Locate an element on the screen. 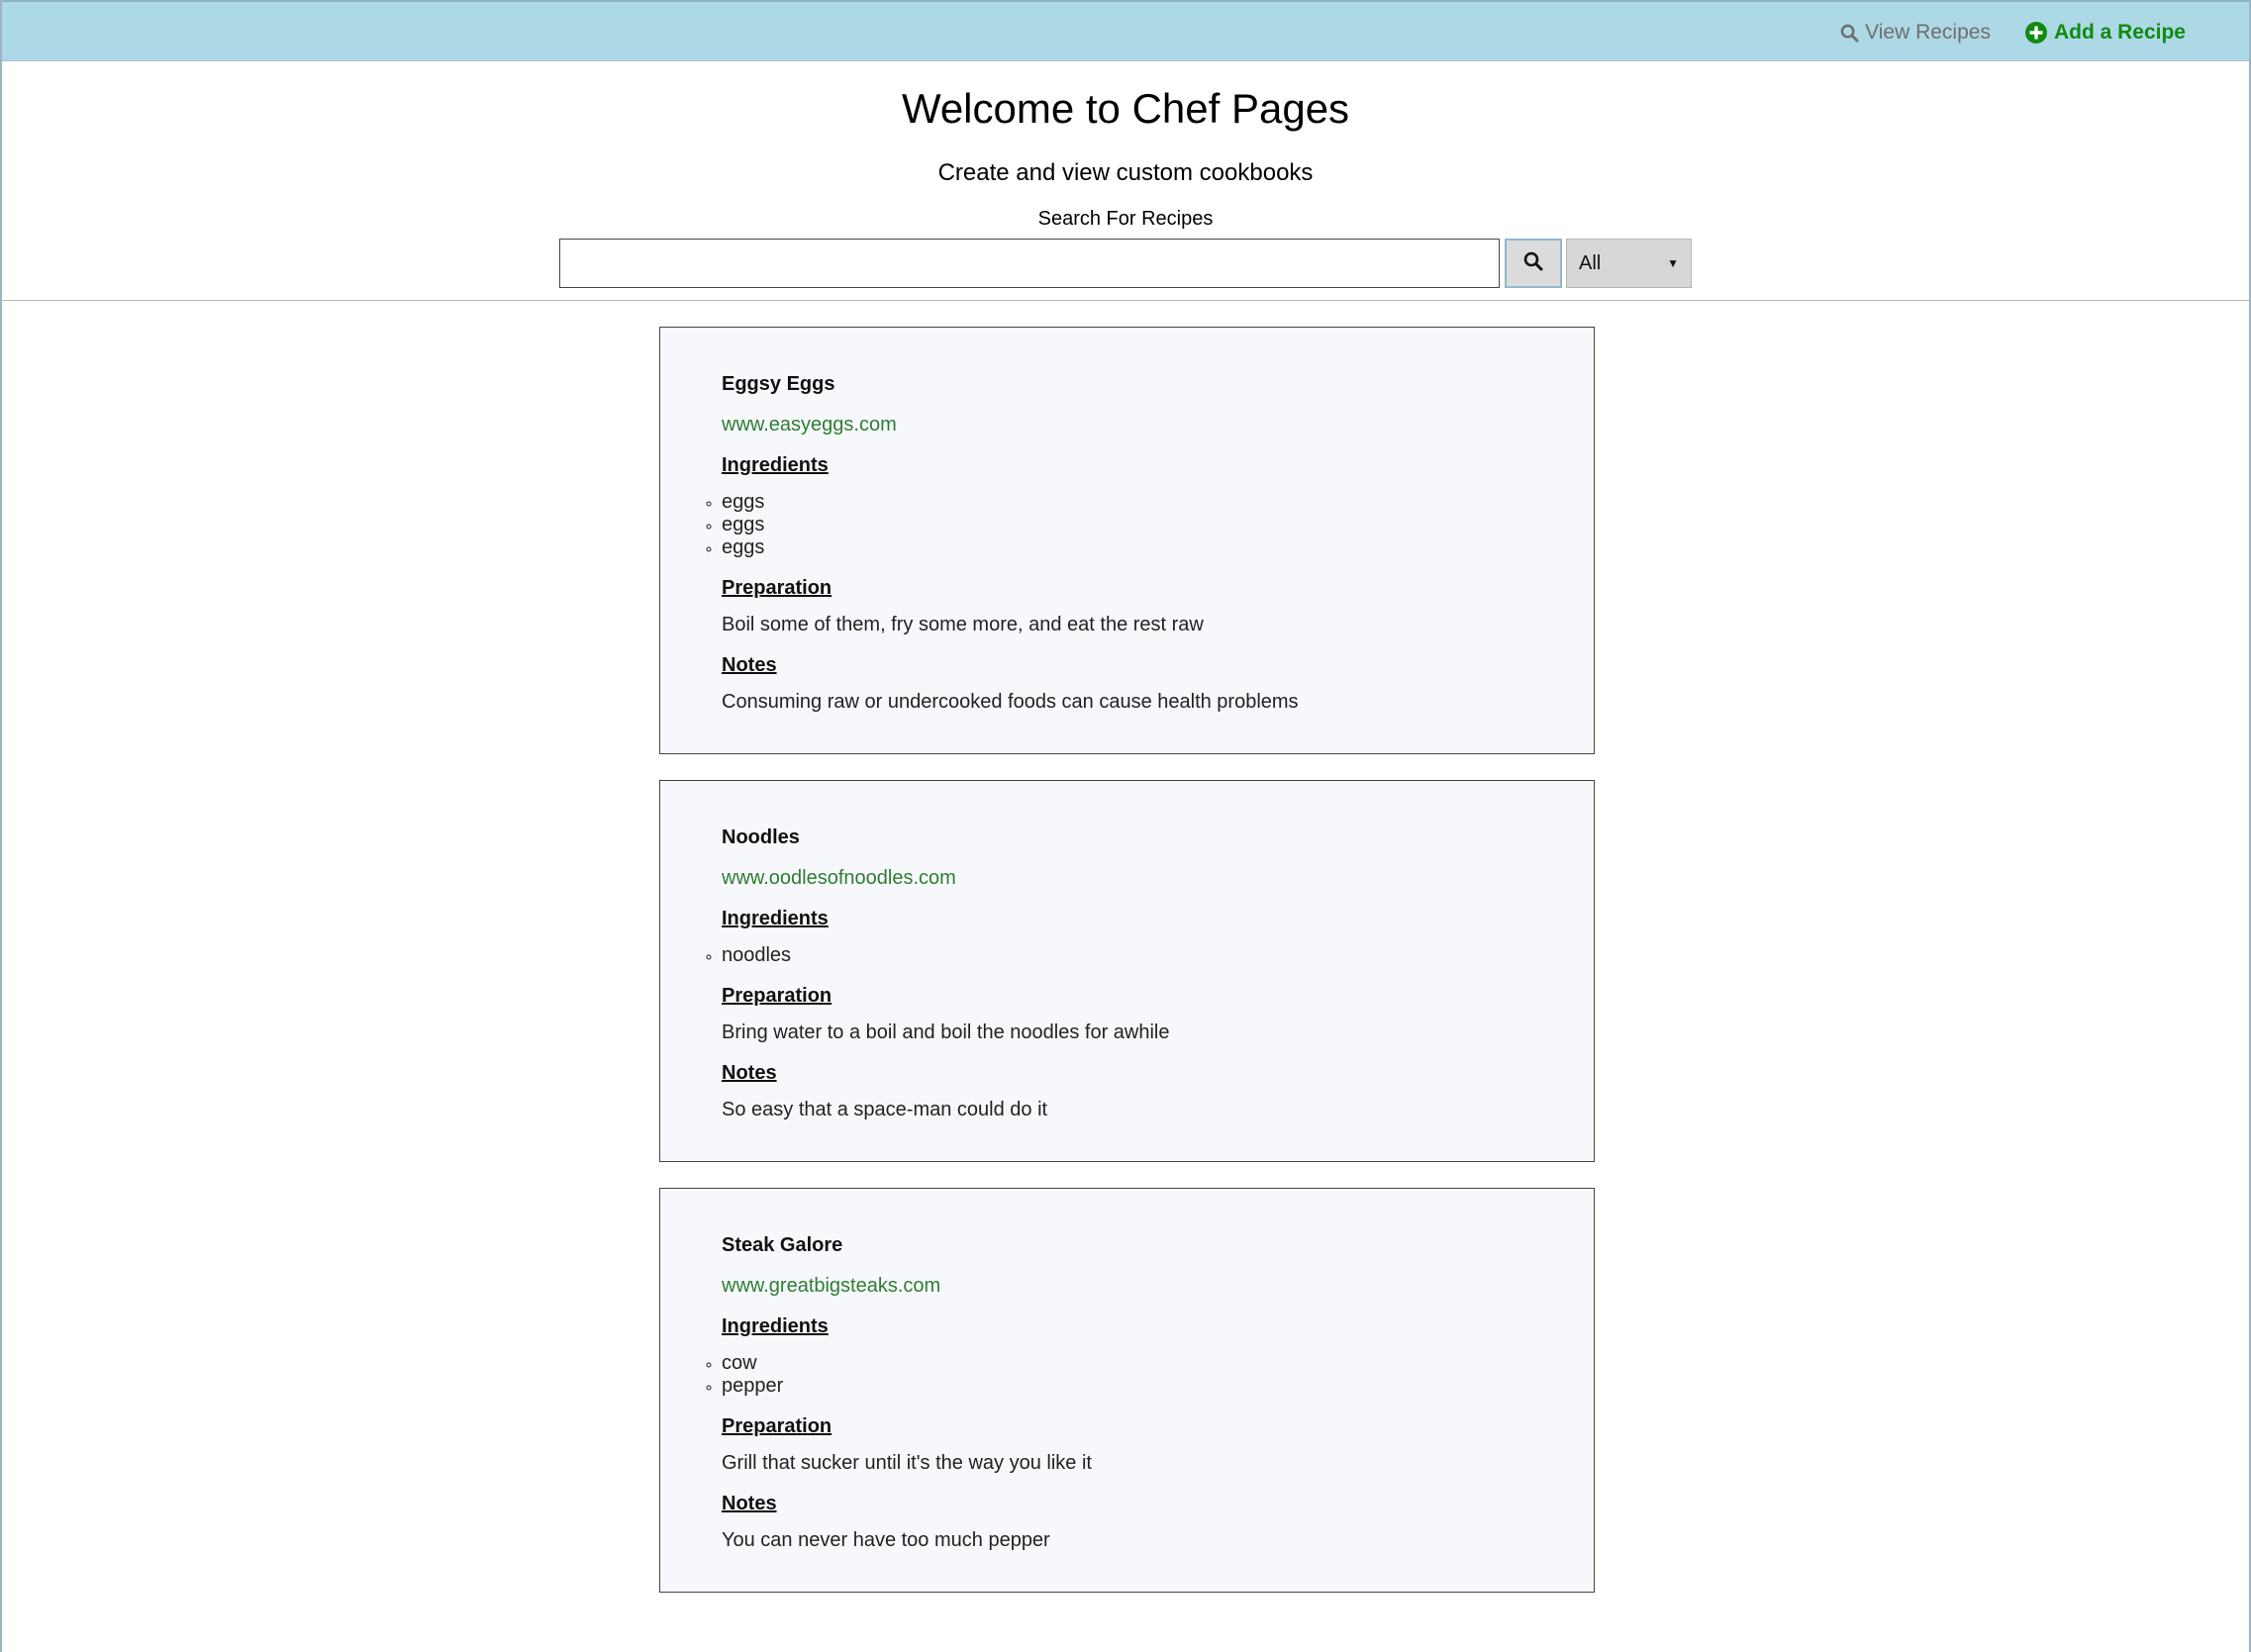 The height and width of the screenshot is (1652, 2251). add-recipe-label: Add a Recipe is located at coordinates (2120, 32).